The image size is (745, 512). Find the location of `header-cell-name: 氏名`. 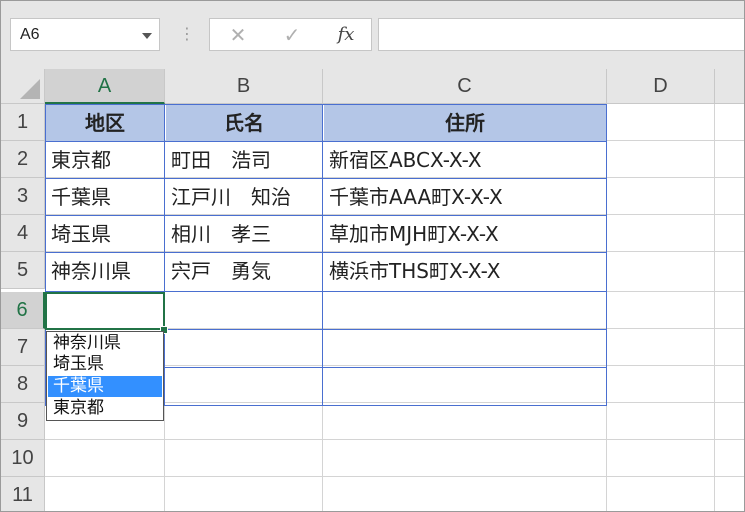

header-cell-name: 氏名 is located at coordinates (244, 123).